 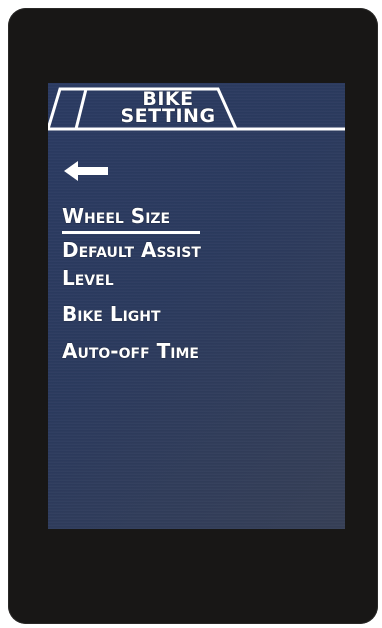 I want to click on menu-item-bike-light: Bike Light, so click(x=111, y=314).